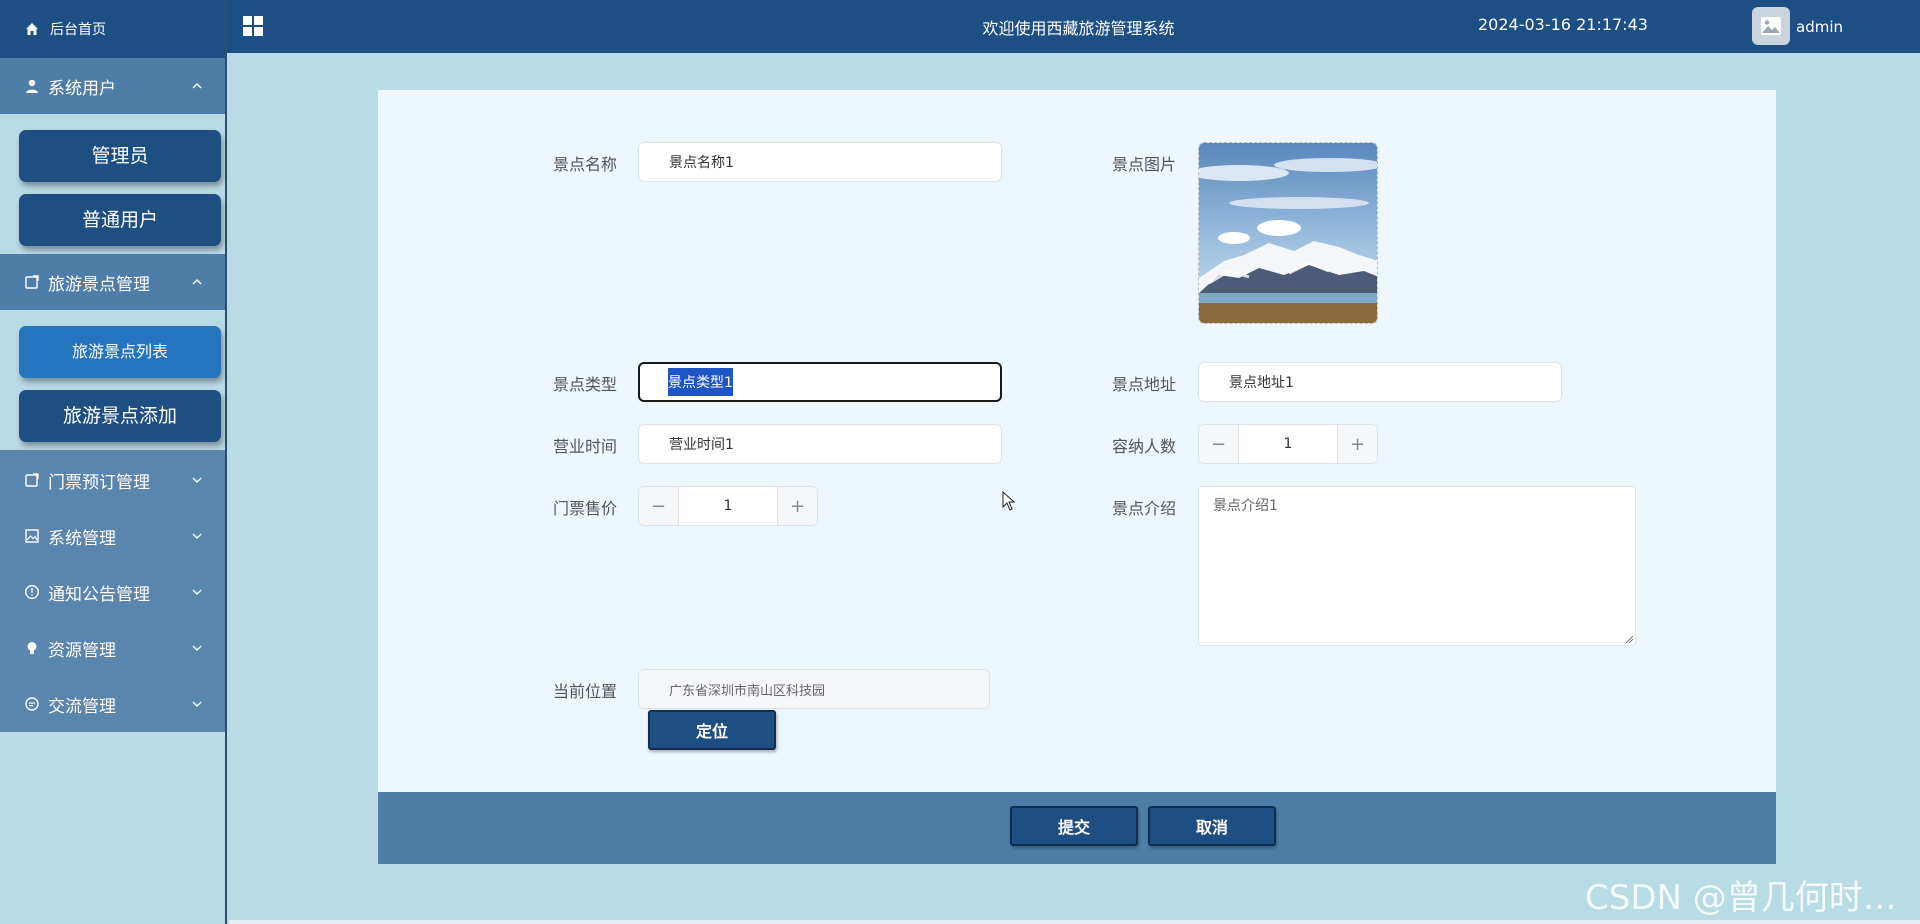  I want to click on mouse-cursor-icon, so click(1009, 501).